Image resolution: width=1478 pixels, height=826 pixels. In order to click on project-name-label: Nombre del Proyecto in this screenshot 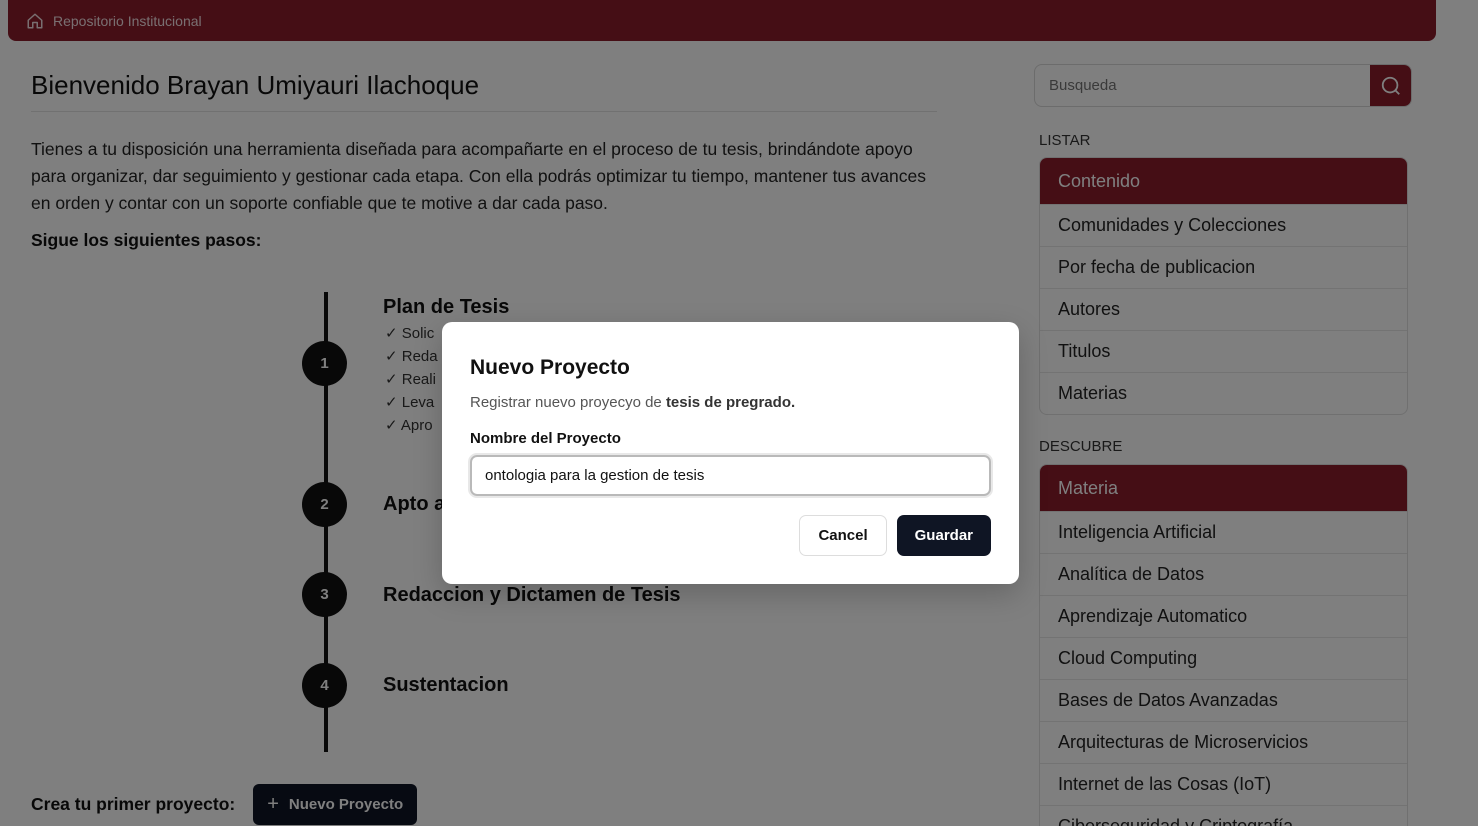, I will do `click(545, 438)`.